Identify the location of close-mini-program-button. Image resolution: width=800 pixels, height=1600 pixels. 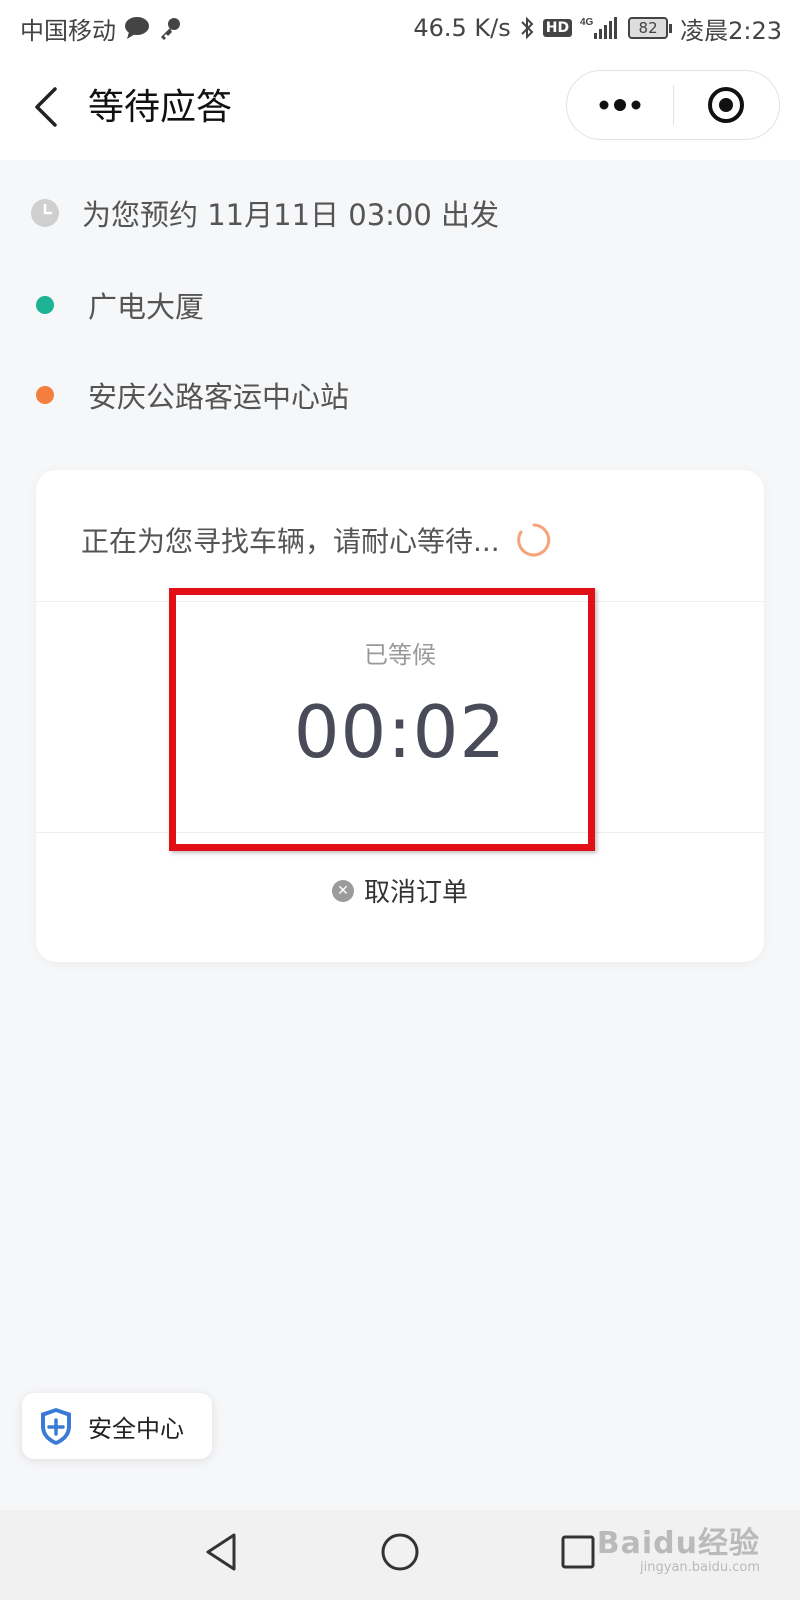
(727, 105).